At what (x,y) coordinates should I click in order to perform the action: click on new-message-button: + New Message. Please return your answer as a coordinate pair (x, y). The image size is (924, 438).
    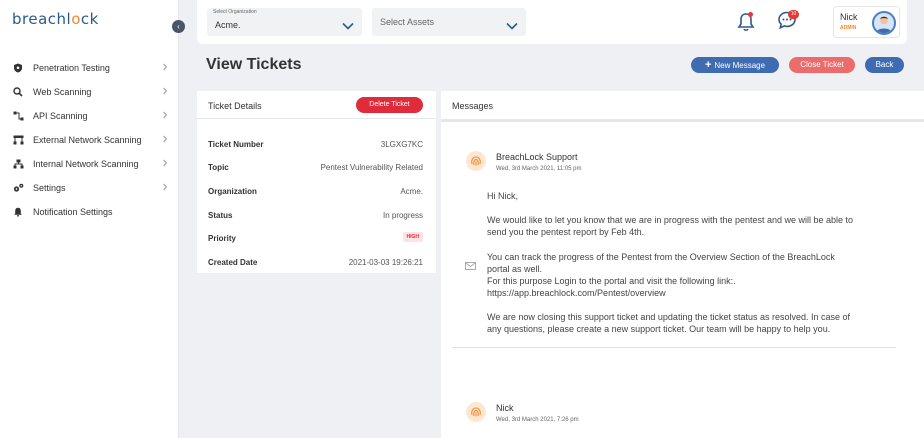
    Looking at the image, I should click on (735, 65).